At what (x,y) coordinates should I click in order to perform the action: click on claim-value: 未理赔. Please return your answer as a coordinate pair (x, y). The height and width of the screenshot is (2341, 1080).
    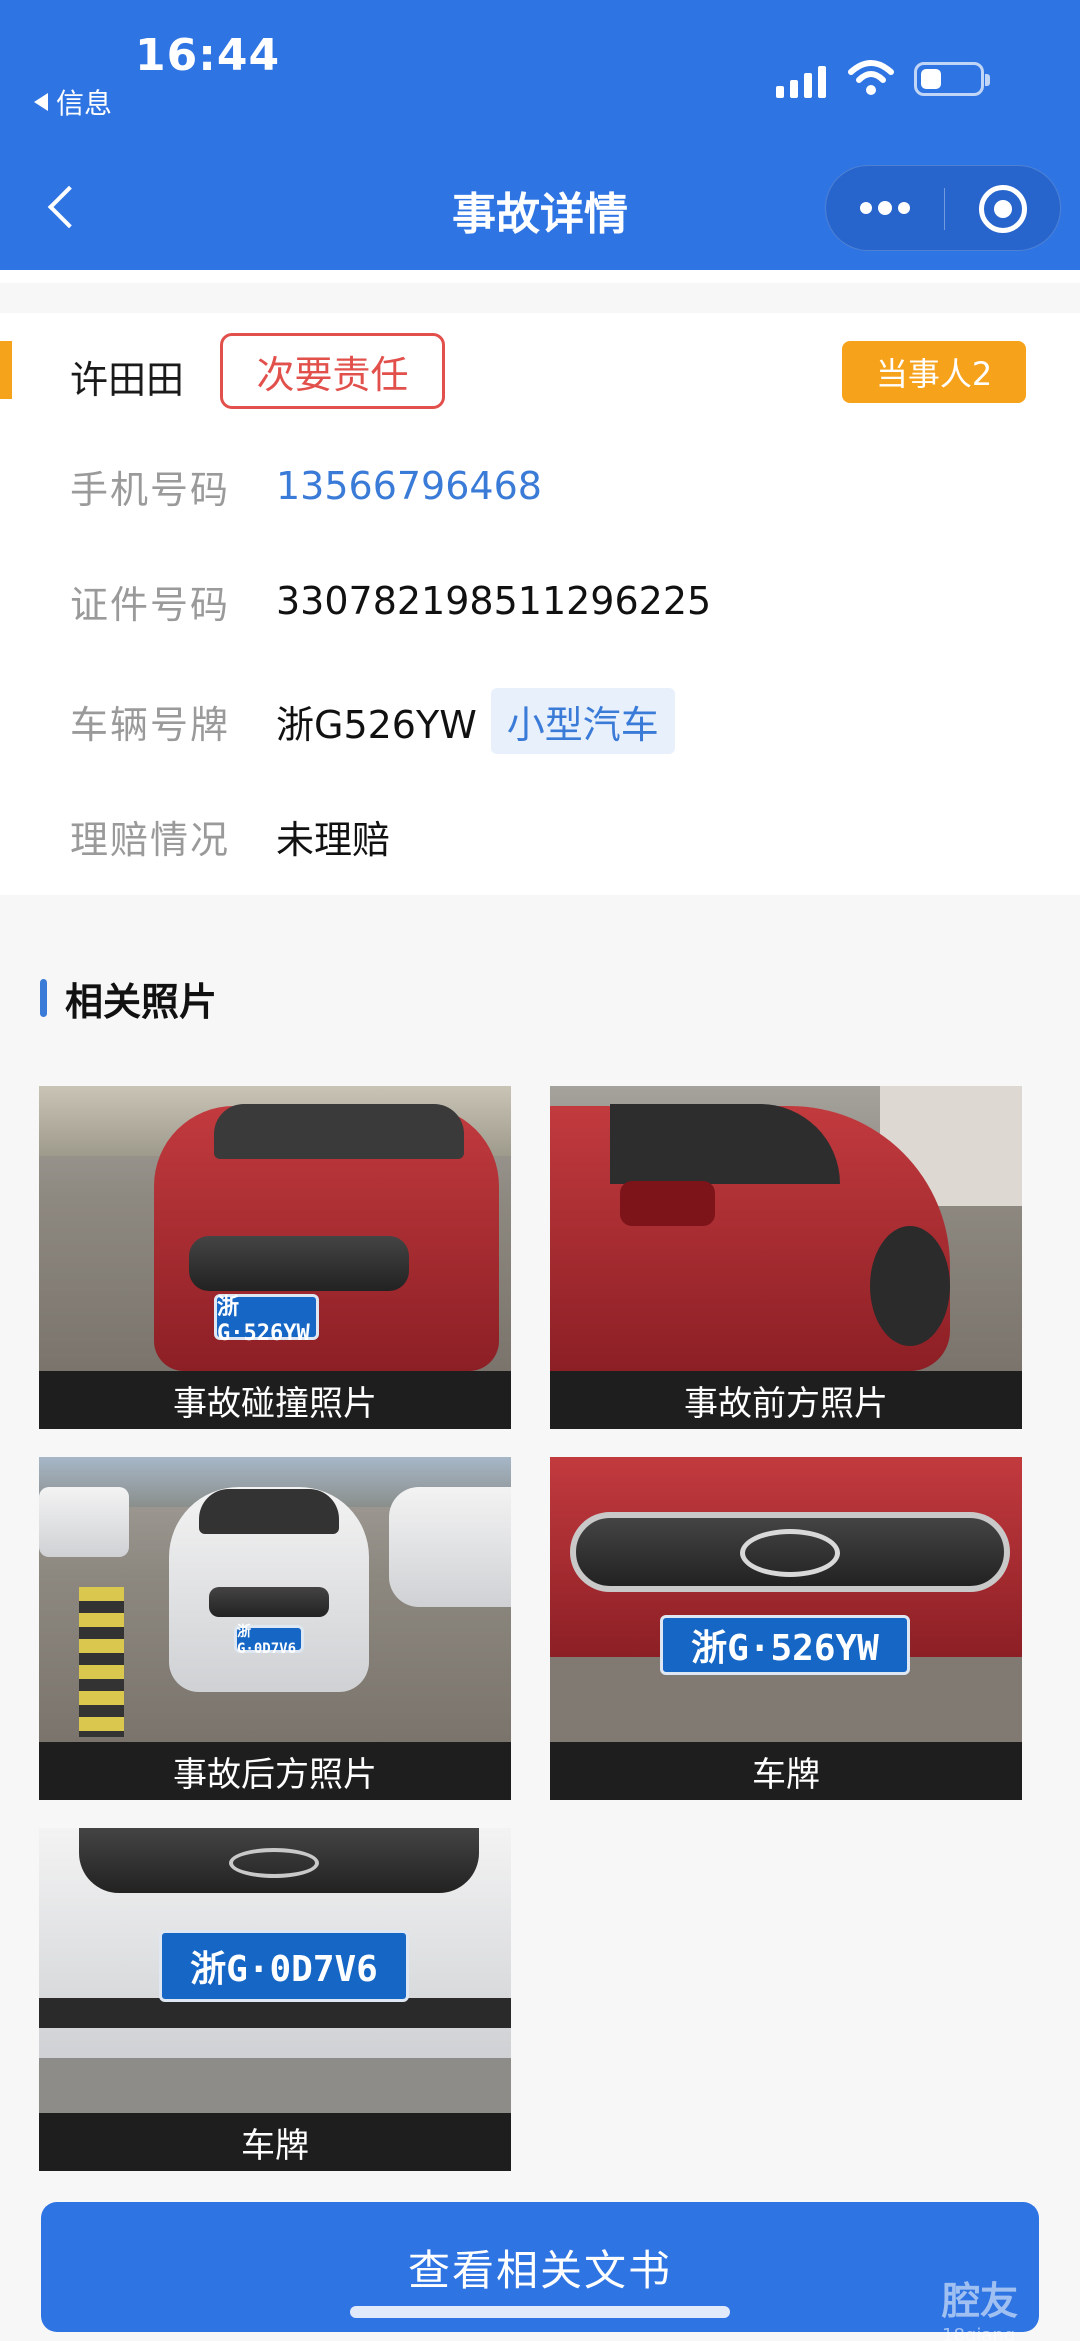
    Looking at the image, I should click on (333, 839).